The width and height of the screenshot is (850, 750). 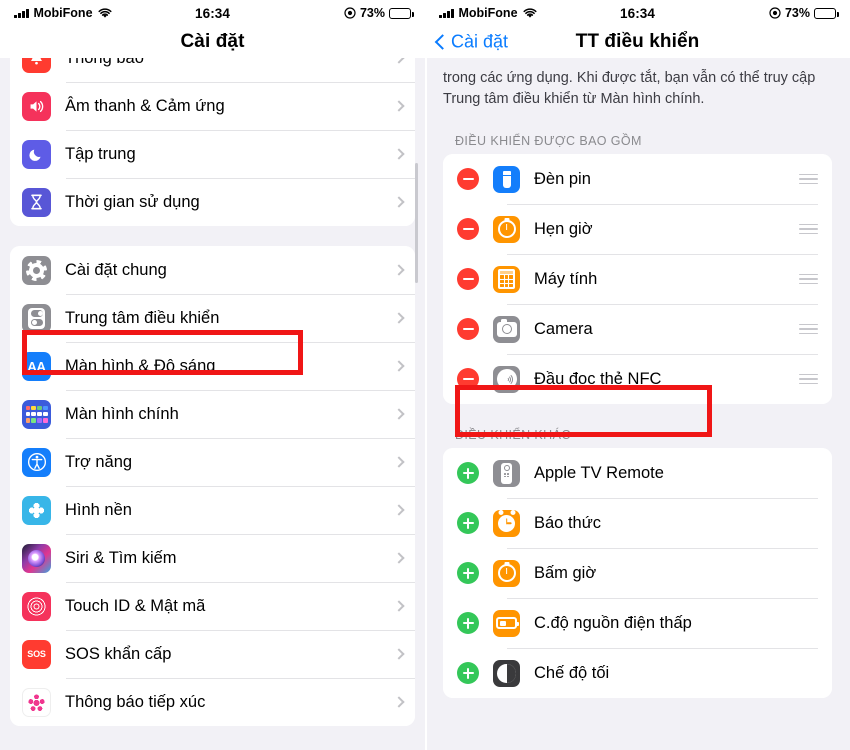 What do you see at coordinates (212, 462) in the screenshot?
I see `sidebar-item-accessibility: Trợ năng` at bounding box center [212, 462].